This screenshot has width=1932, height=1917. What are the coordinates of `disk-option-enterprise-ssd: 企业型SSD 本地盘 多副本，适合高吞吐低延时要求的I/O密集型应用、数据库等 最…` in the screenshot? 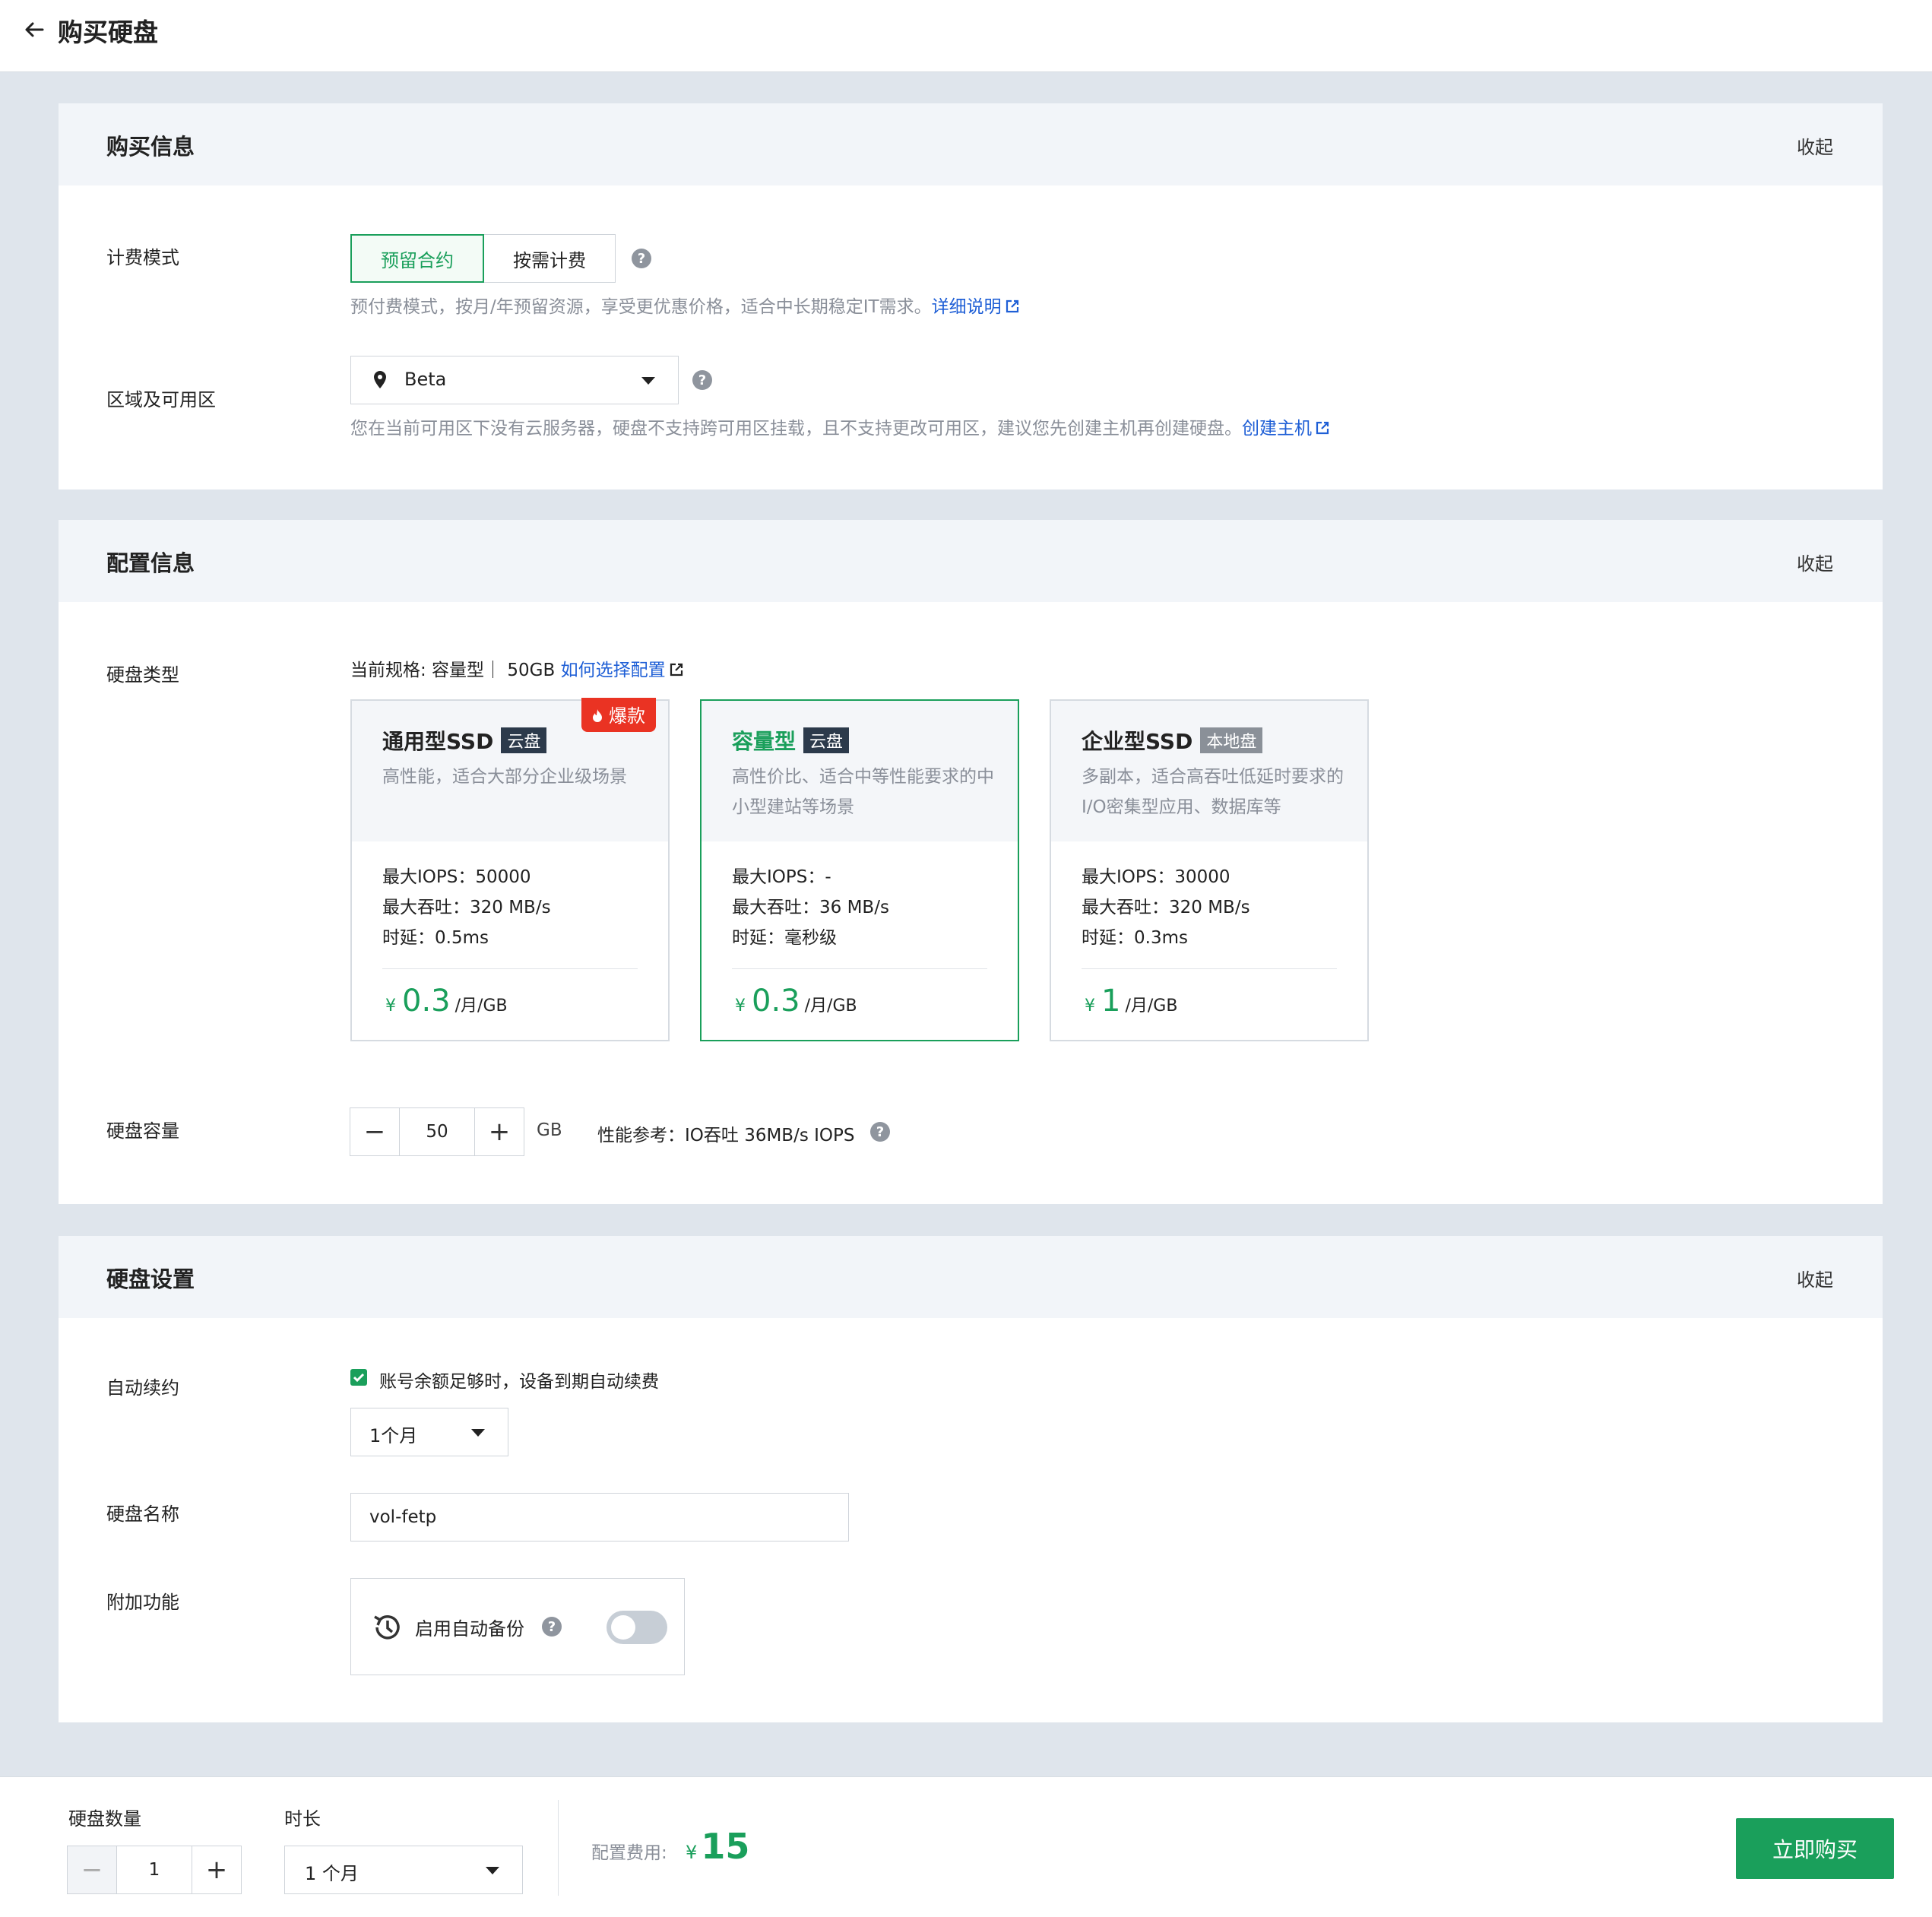 It's located at (1209, 870).